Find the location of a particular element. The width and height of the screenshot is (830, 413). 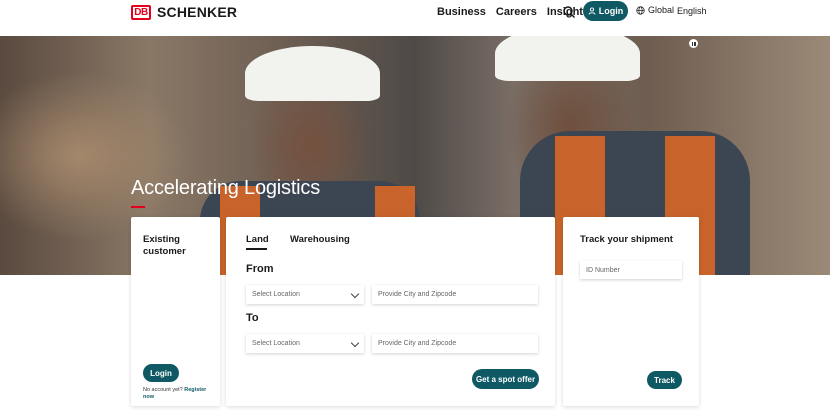

pause-icon is located at coordinates (692, 43).